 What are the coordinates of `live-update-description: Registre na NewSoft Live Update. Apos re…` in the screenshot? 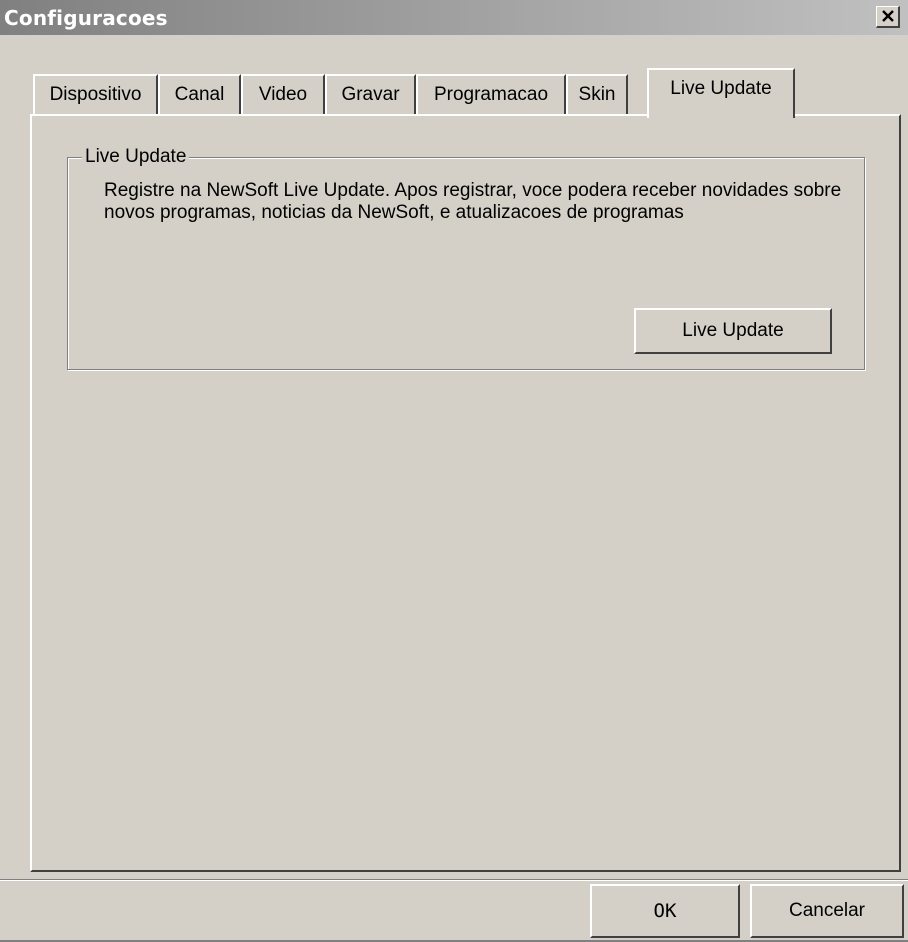 It's located at (473, 201).